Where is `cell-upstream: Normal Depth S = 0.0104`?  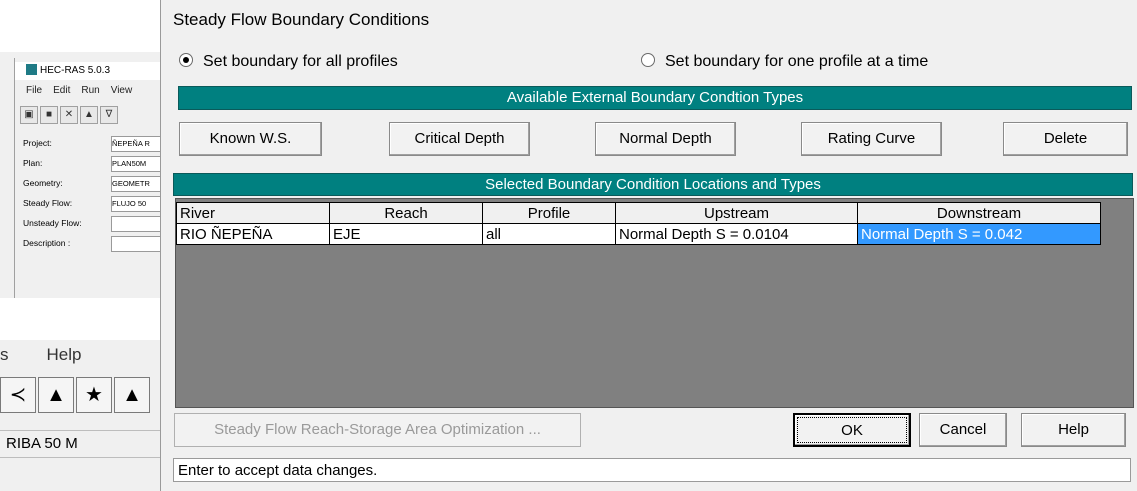
cell-upstream: Normal Depth S = 0.0104 is located at coordinates (736, 234).